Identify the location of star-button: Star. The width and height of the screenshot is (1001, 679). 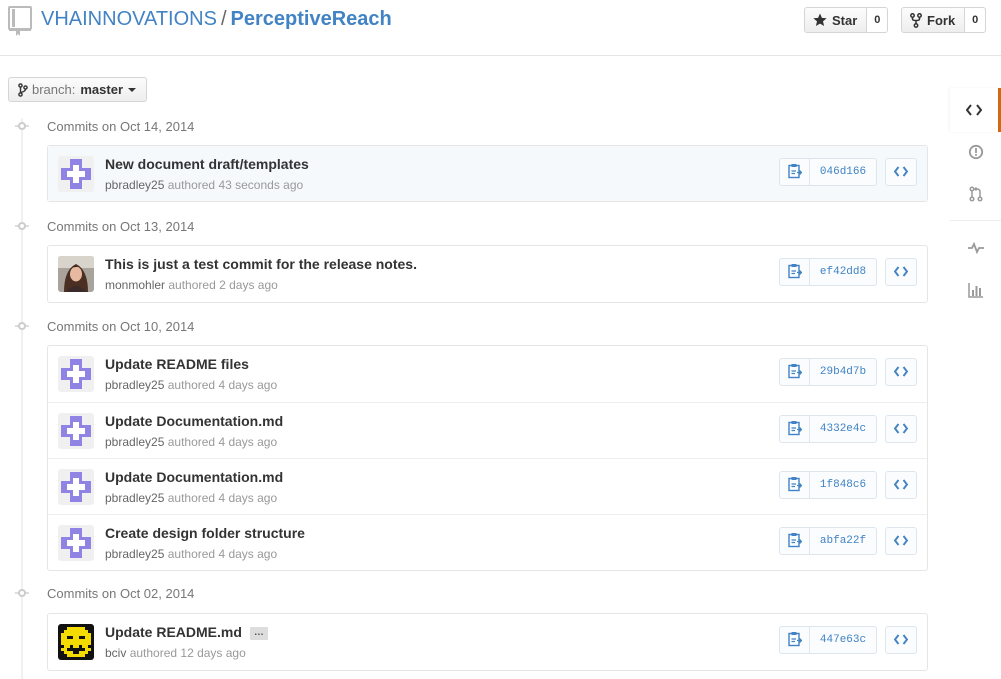
(836, 20).